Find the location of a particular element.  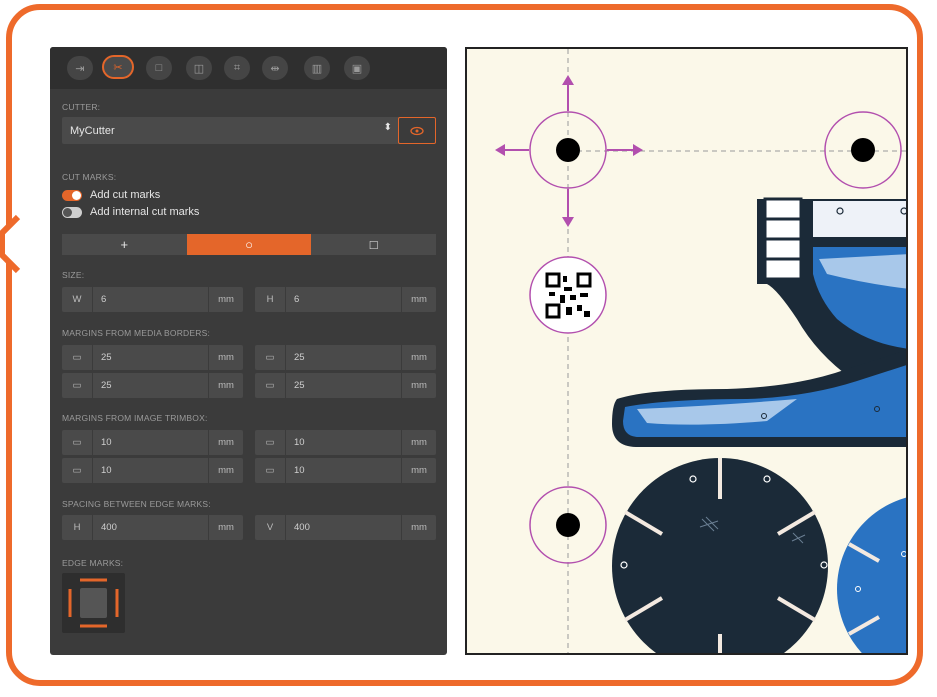

shape-circle-option: ○ is located at coordinates (249, 244).